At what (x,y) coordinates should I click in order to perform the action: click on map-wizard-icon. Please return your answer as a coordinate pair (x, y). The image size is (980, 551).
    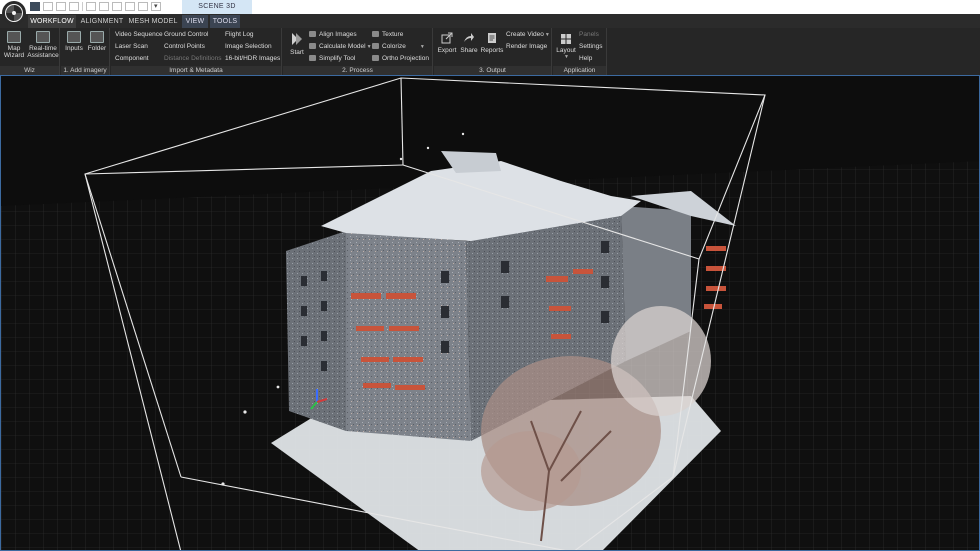
    Looking at the image, I should click on (14, 37).